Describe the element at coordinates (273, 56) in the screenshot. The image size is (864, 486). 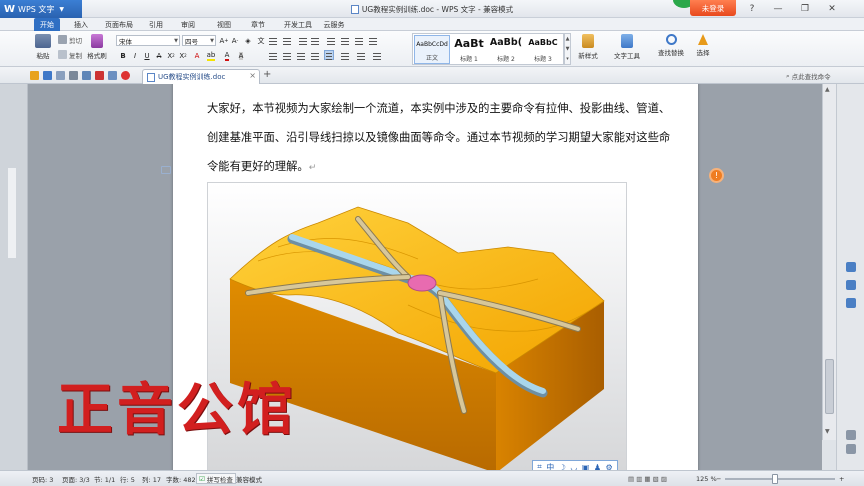
I see `align-left-icon` at that location.